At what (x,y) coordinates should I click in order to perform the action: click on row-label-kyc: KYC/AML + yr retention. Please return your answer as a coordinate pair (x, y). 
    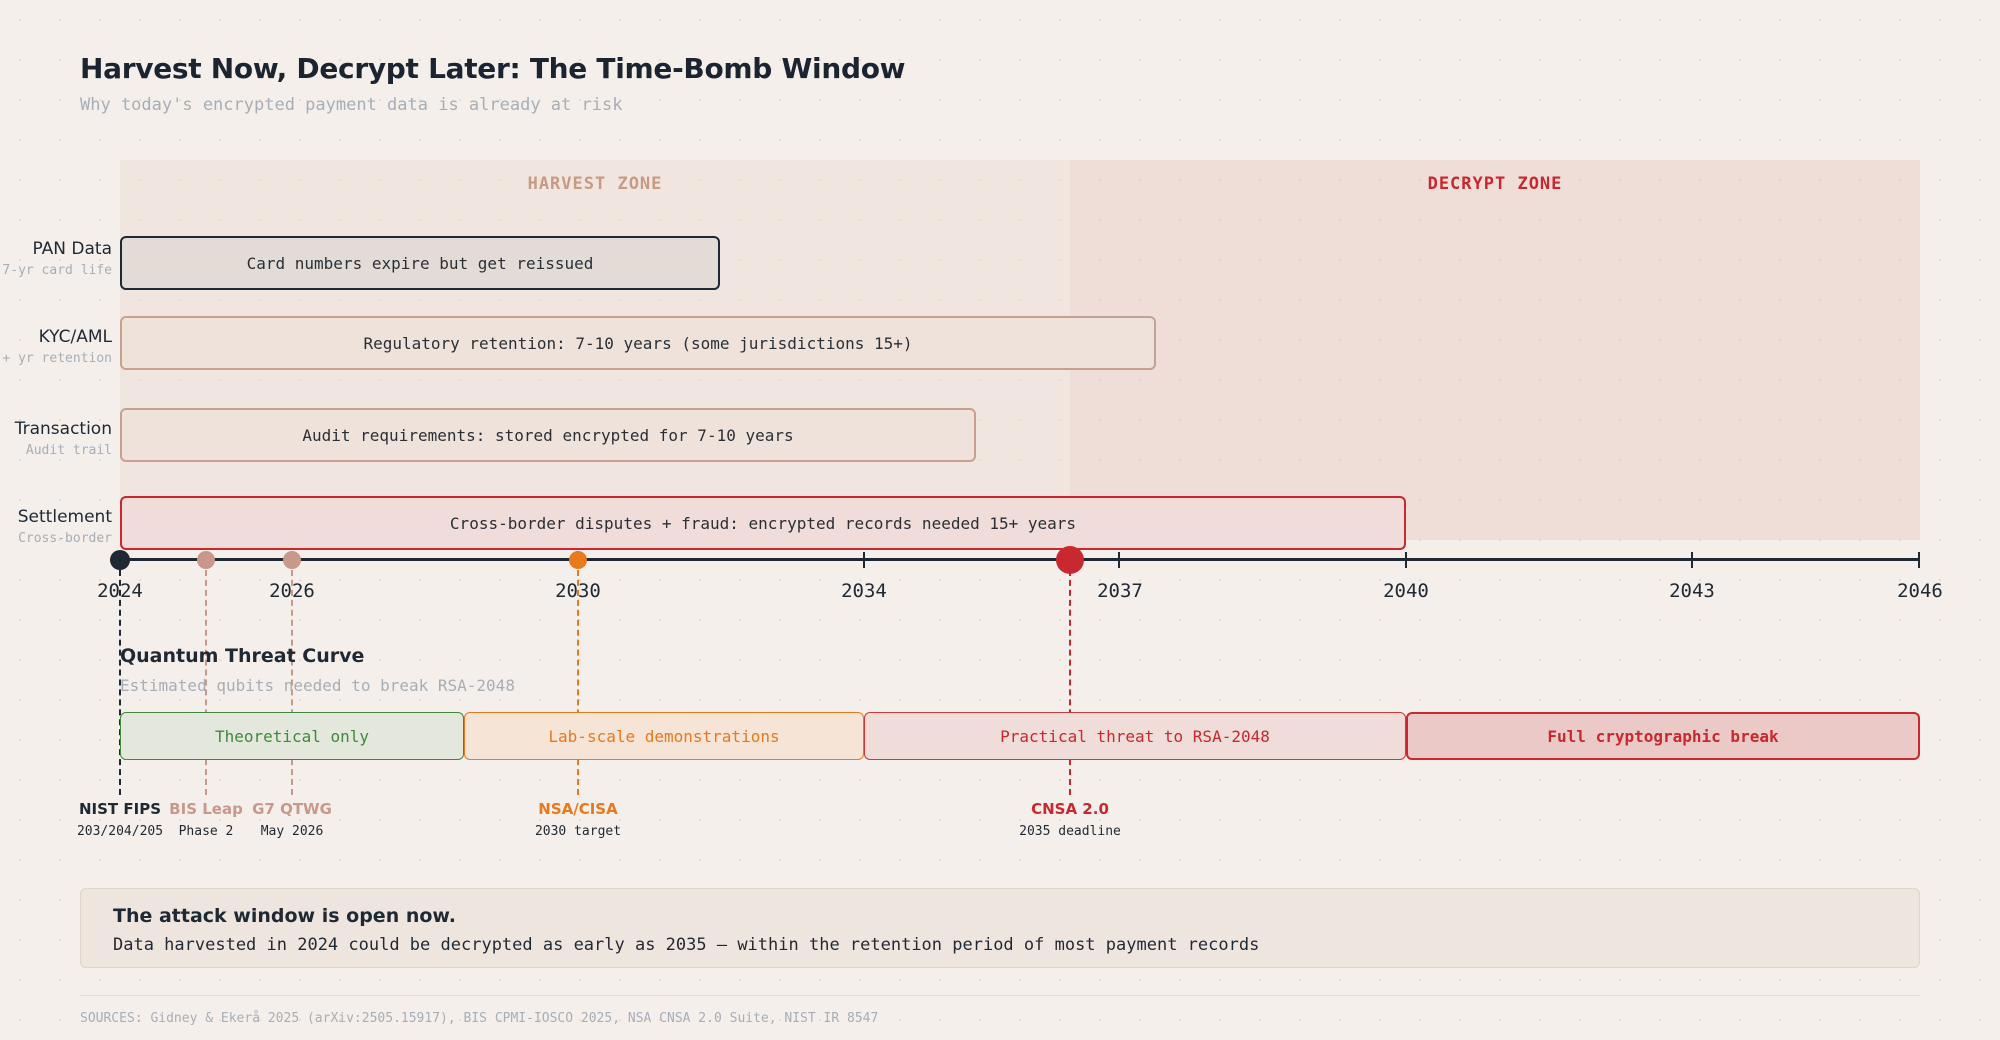
    Looking at the image, I should click on (57, 346).